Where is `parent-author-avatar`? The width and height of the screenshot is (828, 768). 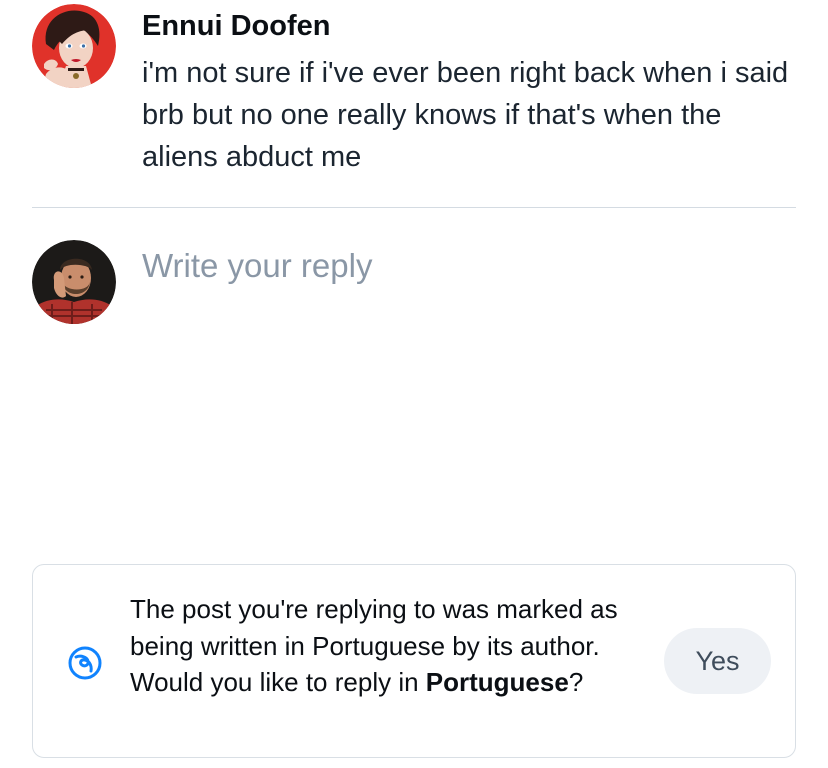 parent-author-avatar is located at coordinates (74, 46).